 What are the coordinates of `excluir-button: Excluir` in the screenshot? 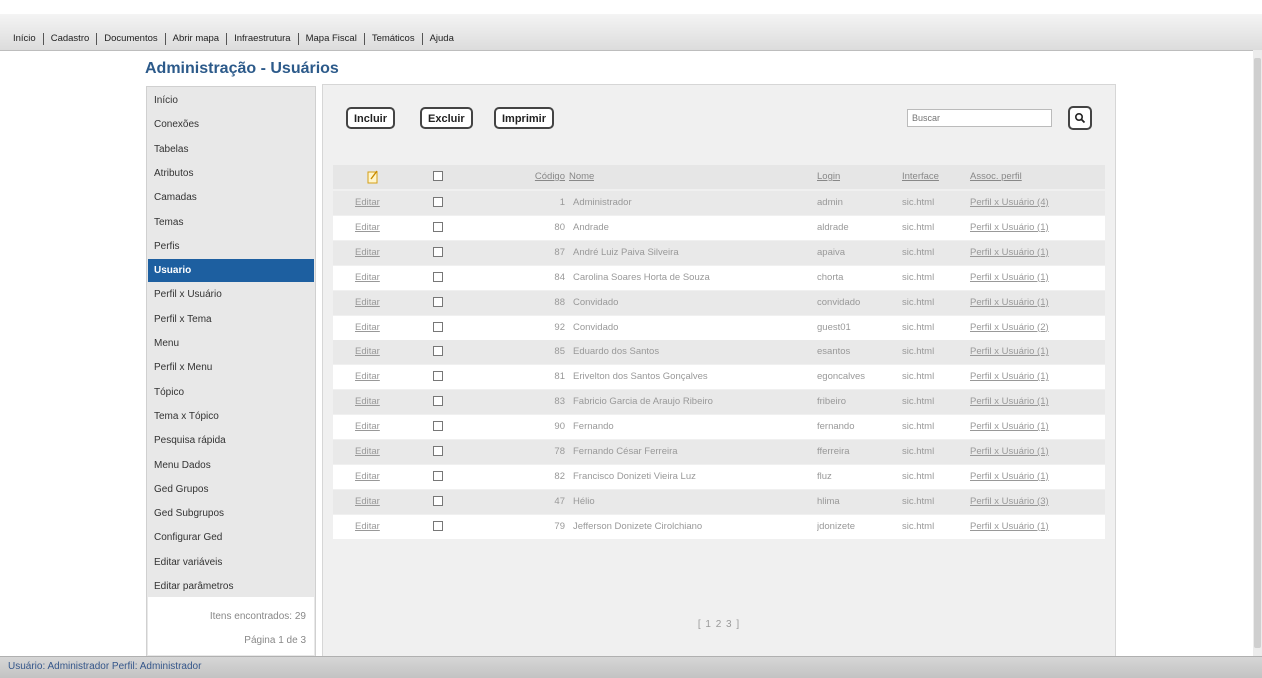 It's located at (446, 118).